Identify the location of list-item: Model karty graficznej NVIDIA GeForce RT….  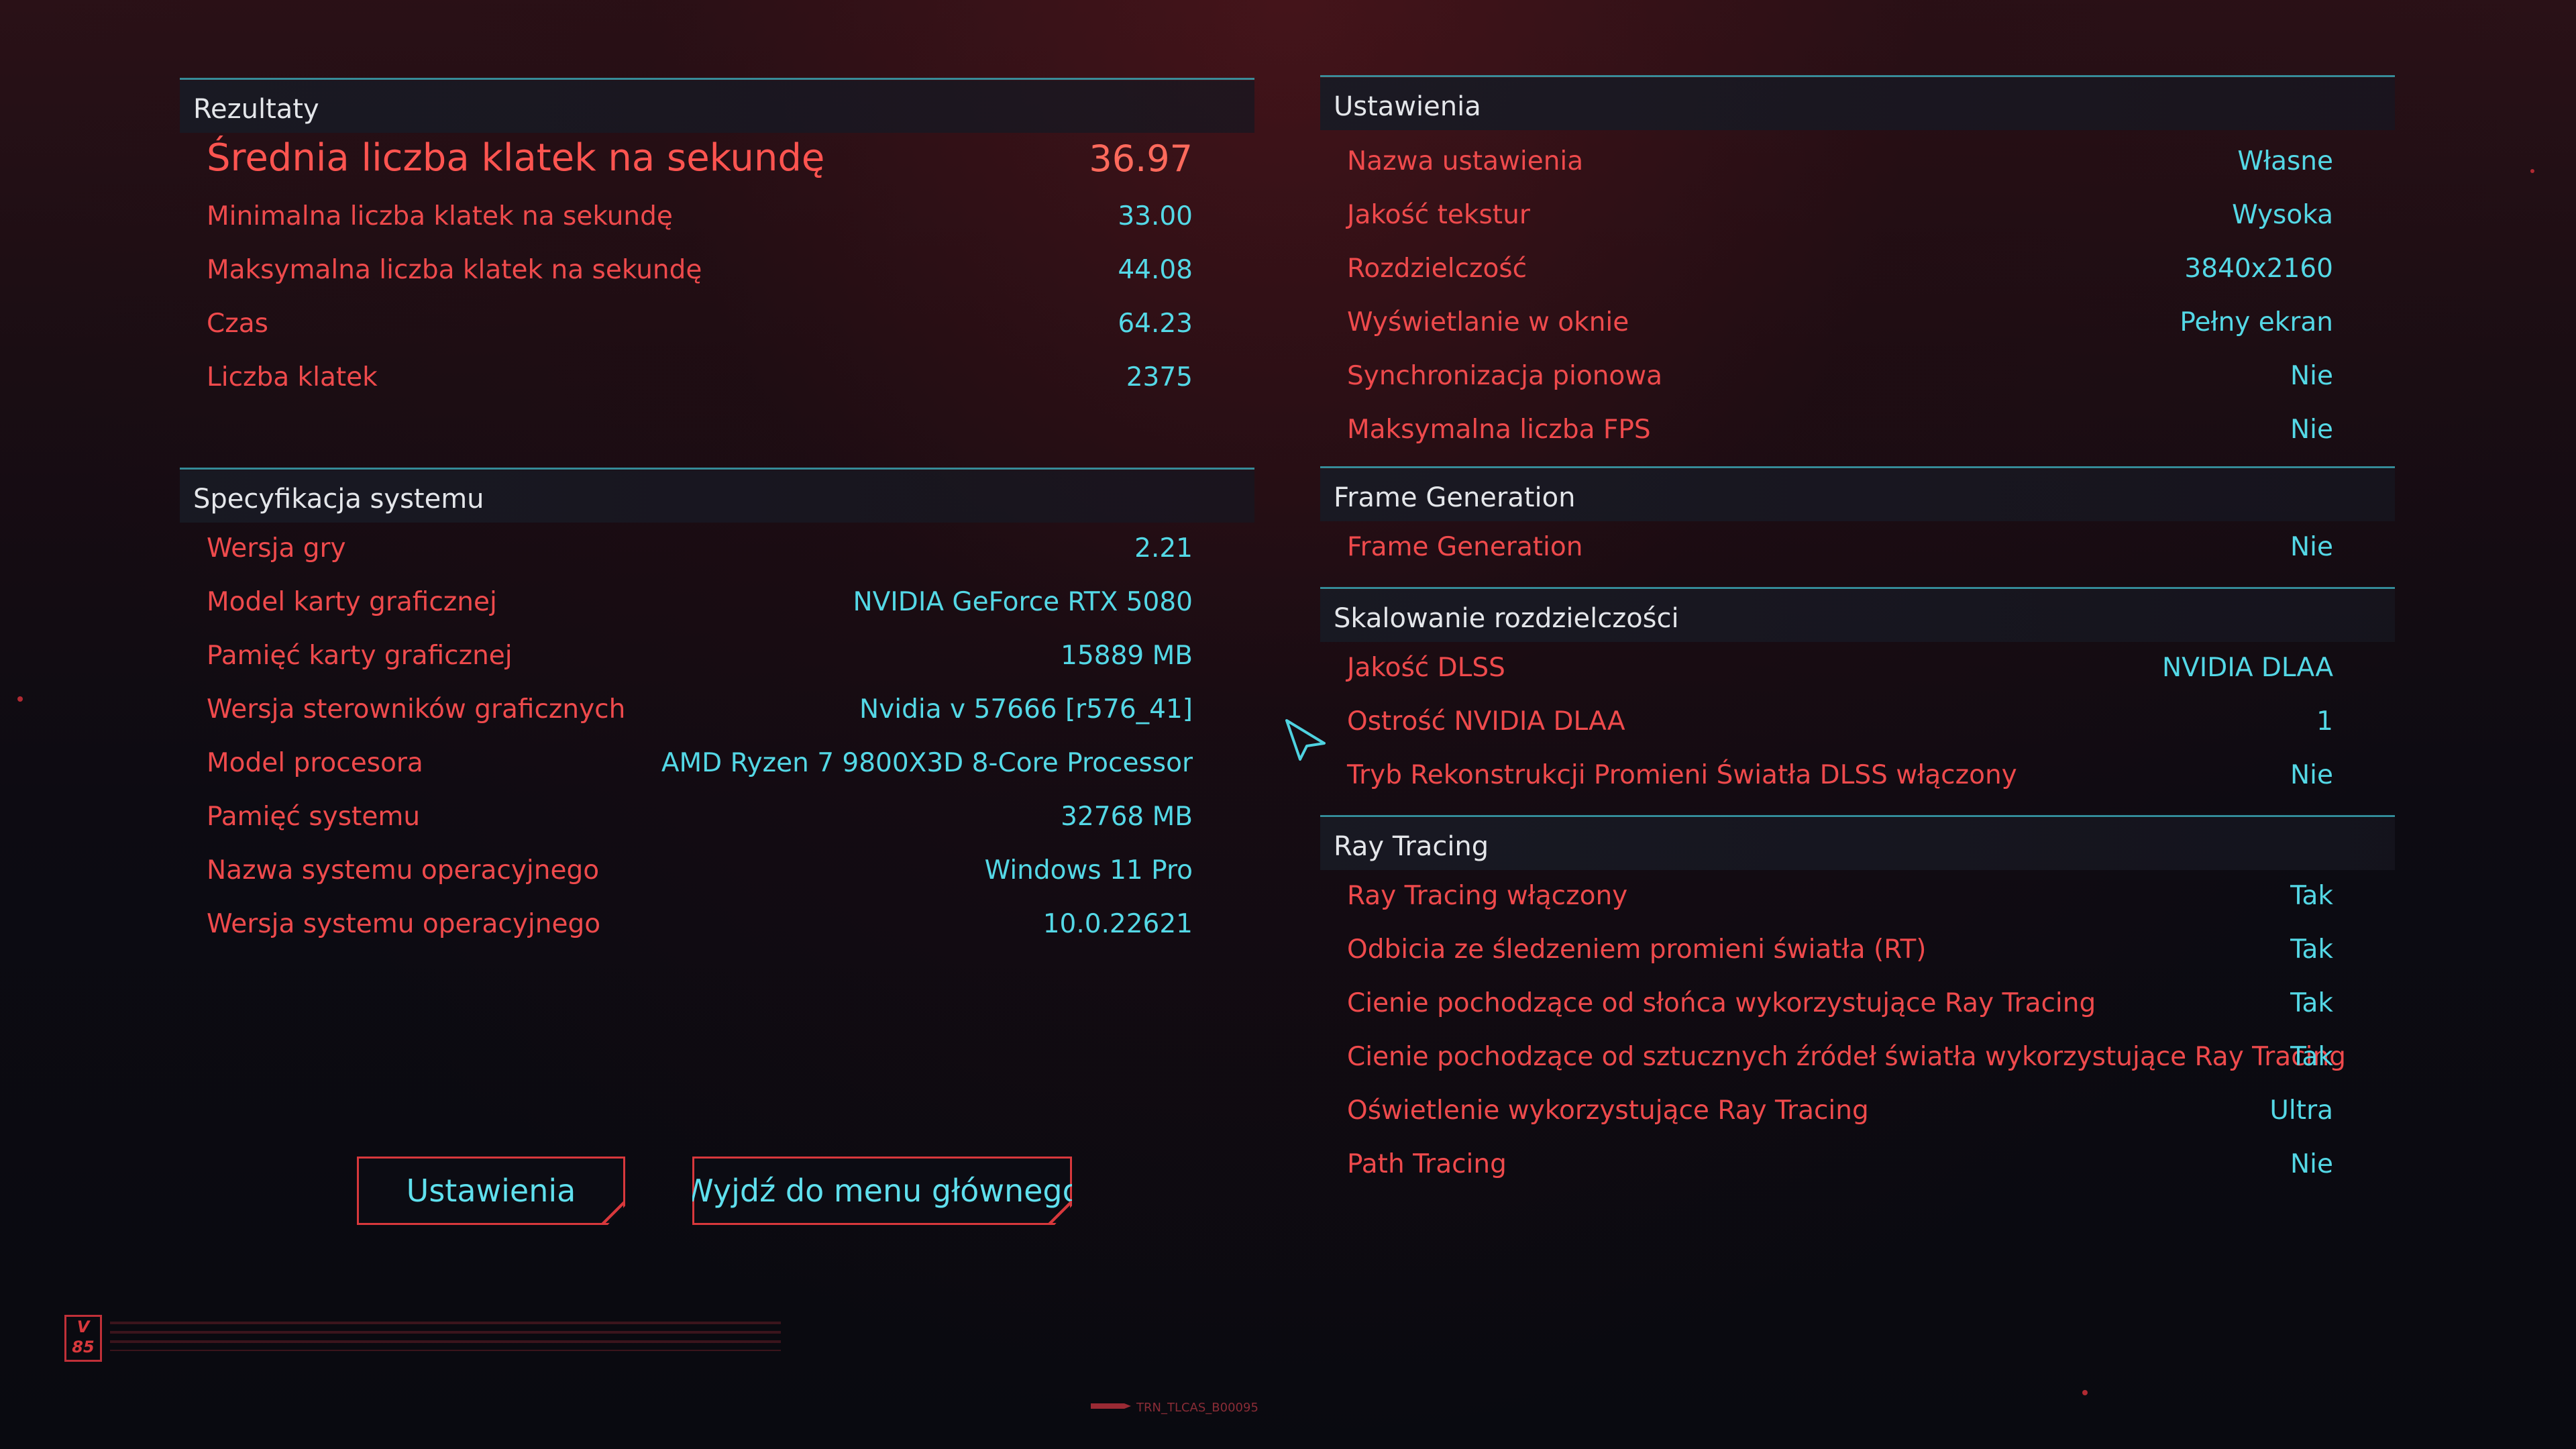
(717, 602).